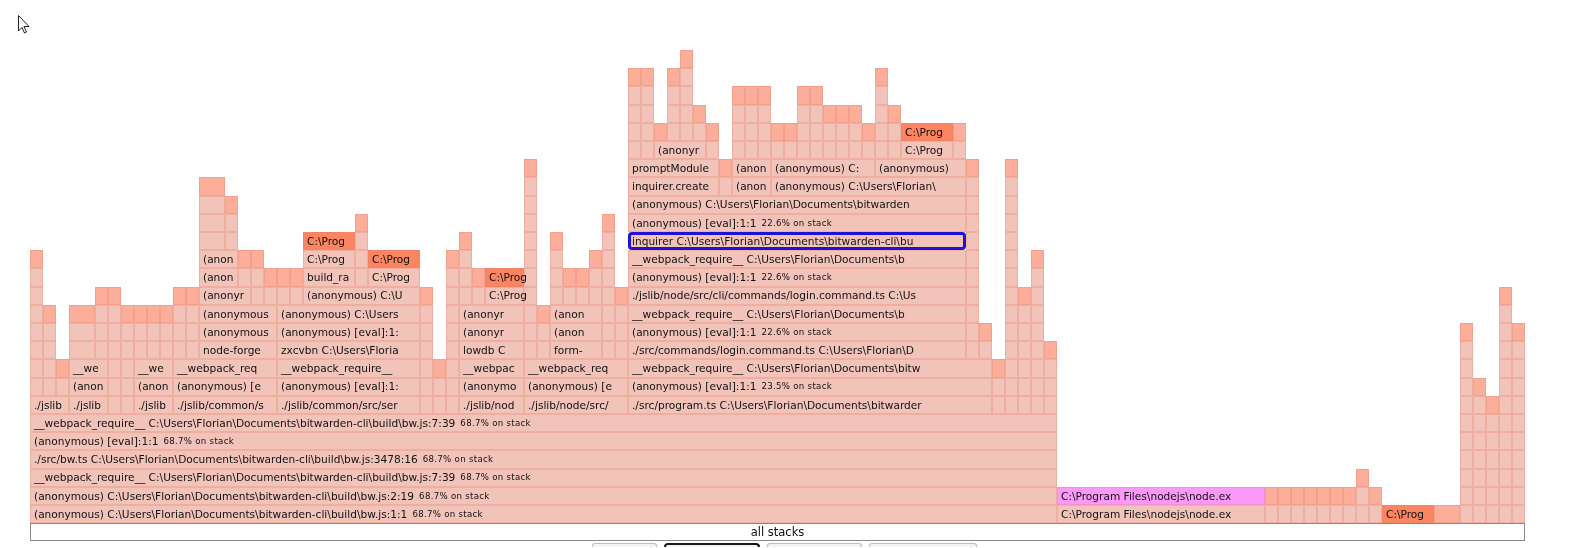 This screenshot has height=548, width=1586. I want to click on stack-frame: node-forge, so click(238, 350).